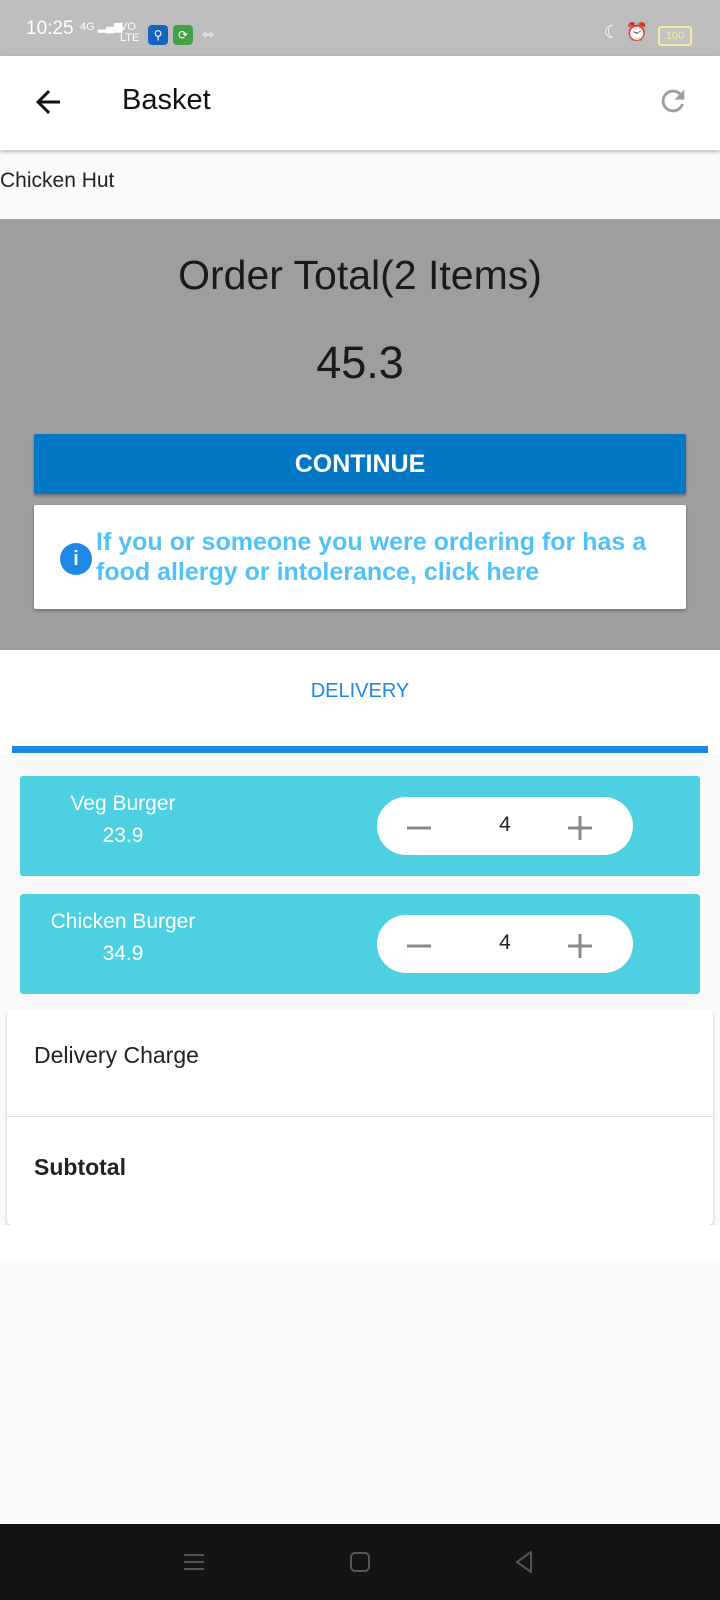 The height and width of the screenshot is (1600, 720). I want to click on continue-button: CONTINUE, so click(360, 464).